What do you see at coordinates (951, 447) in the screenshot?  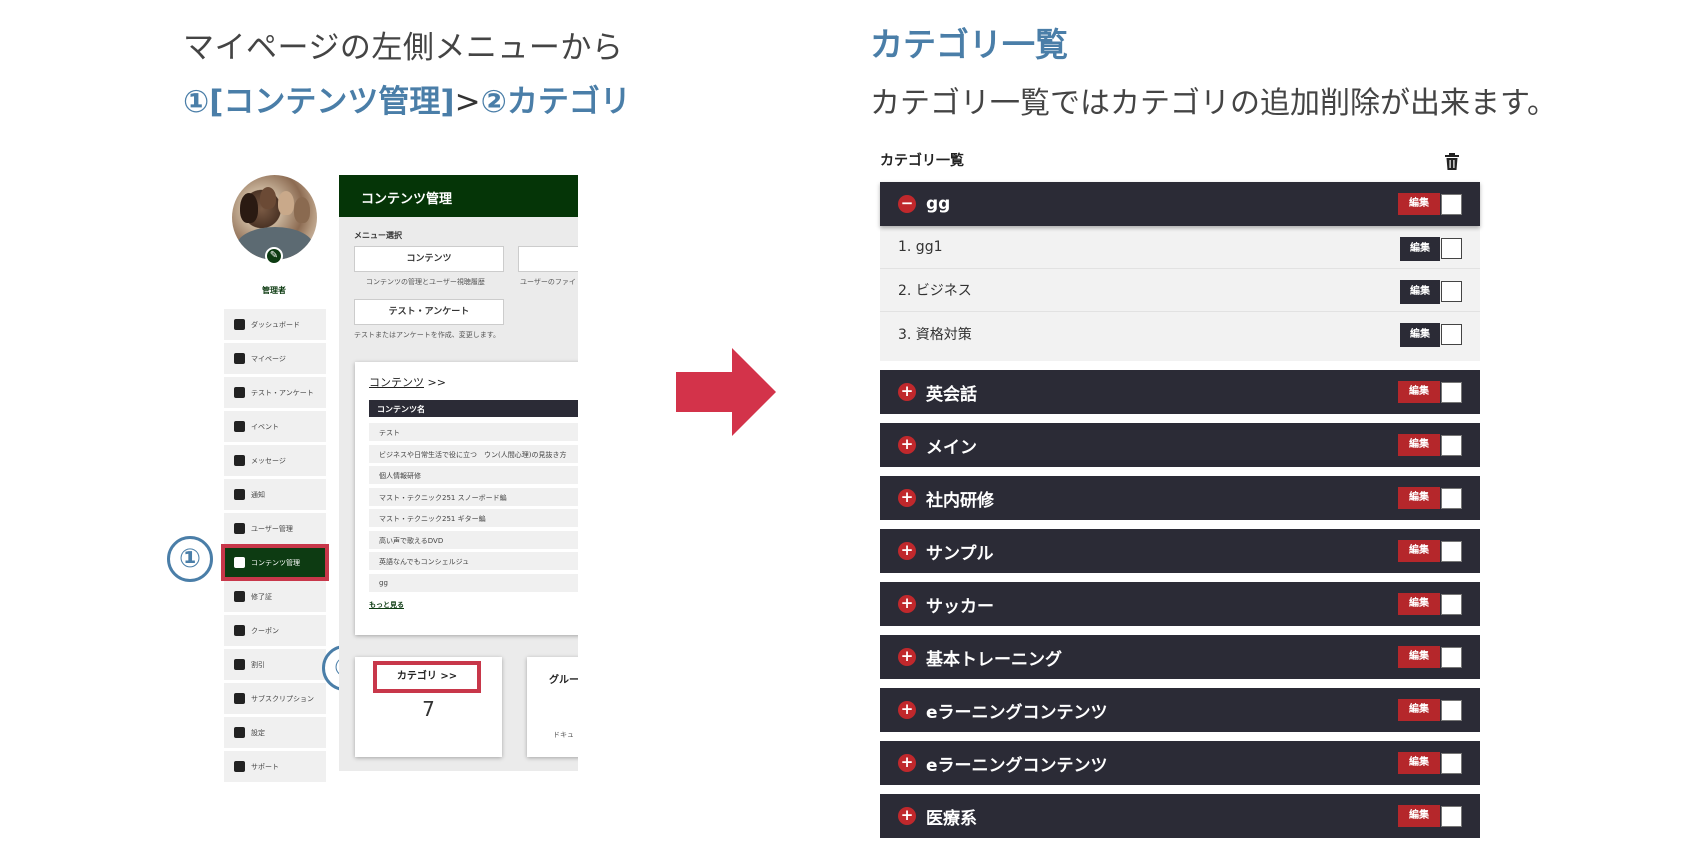 I see `category-name: メイン` at bounding box center [951, 447].